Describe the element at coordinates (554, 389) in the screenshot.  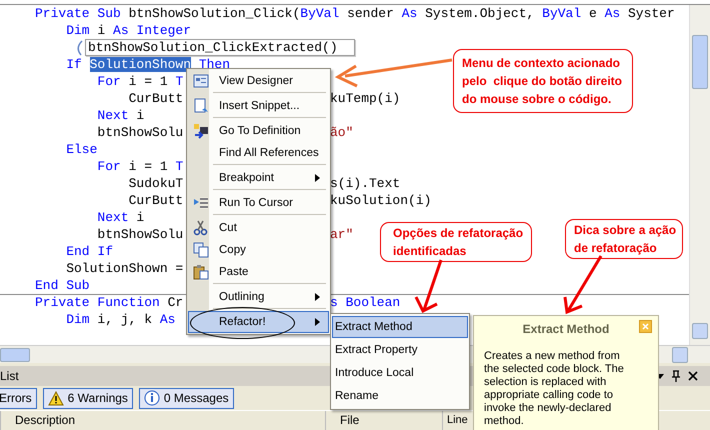
I see `tooltip-text: Creates a new method from the selected code block. The selection is replaced with appropriate calling code to invoke the newly-declared method.` at that location.